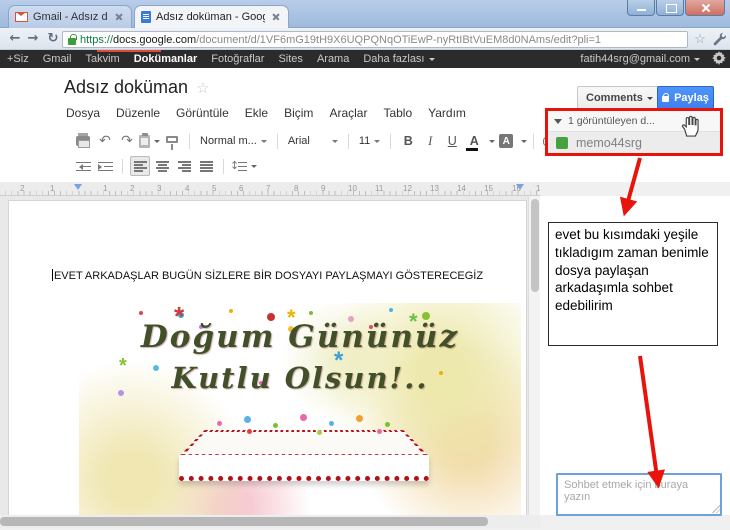 The width and height of the screenshot is (730, 530). I want to click on bookmark-star-icon, so click(700, 39).